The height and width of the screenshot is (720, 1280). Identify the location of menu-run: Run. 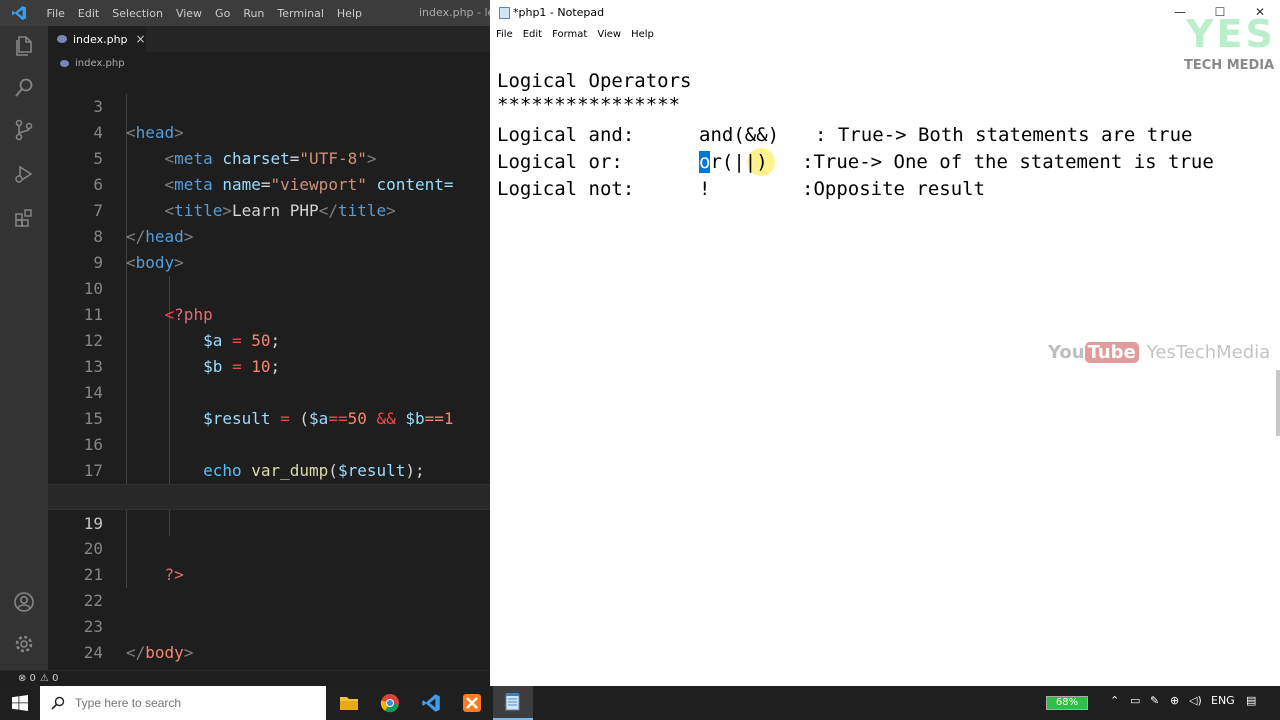
(254, 13).